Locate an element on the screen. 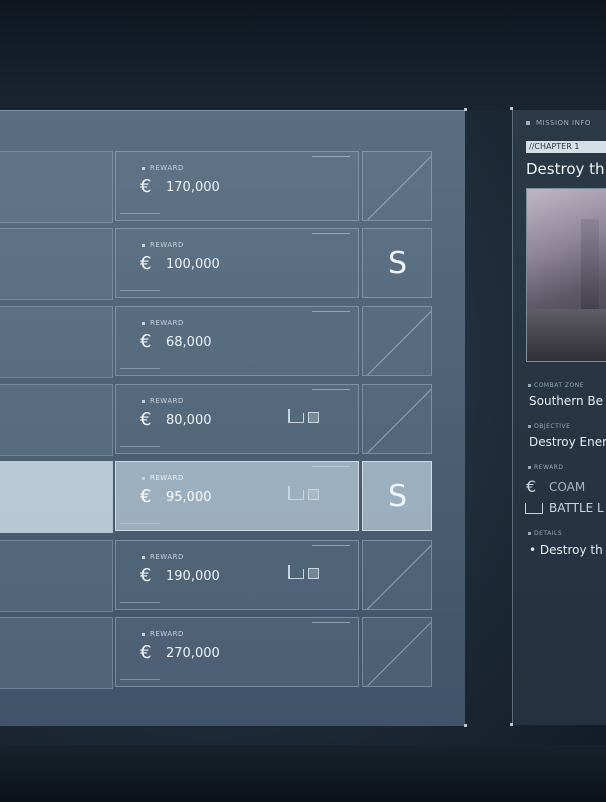 This screenshot has height=802, width=606. mission-row: REWARD €68,000 is located at coordinates (216, 342).